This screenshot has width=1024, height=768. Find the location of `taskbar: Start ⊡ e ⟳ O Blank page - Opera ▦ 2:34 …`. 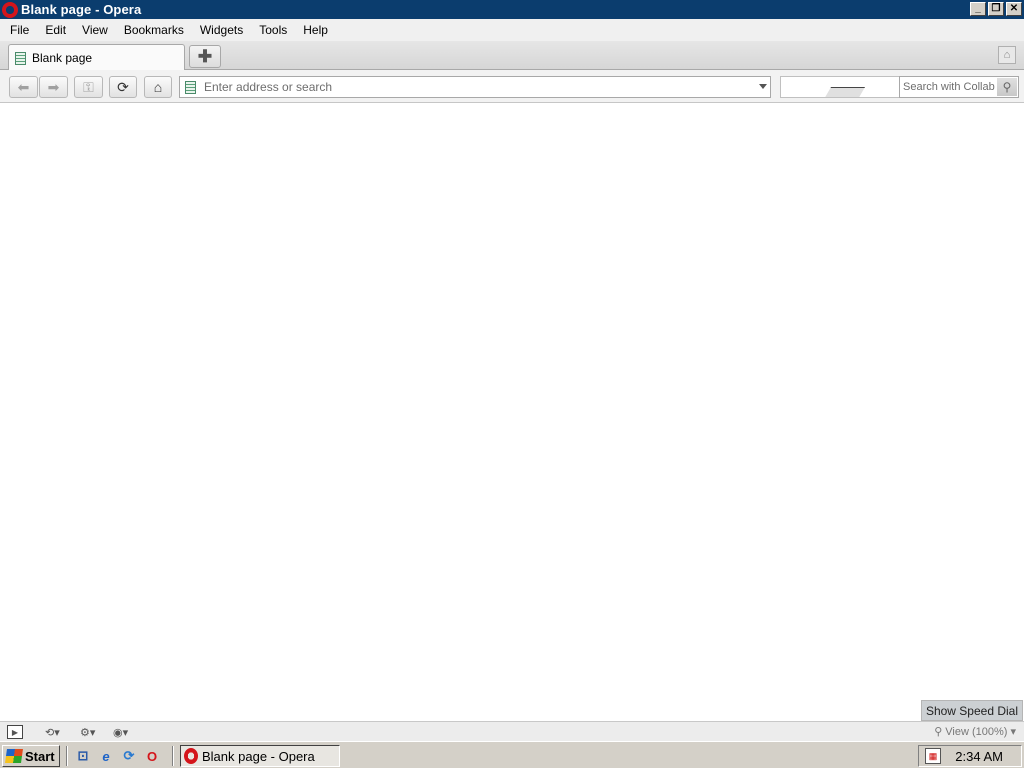

taskbar: Start ⊡ e ⟳ O Blank page - Opera ▦ 2:34 … is located at coordinates (512, 754).